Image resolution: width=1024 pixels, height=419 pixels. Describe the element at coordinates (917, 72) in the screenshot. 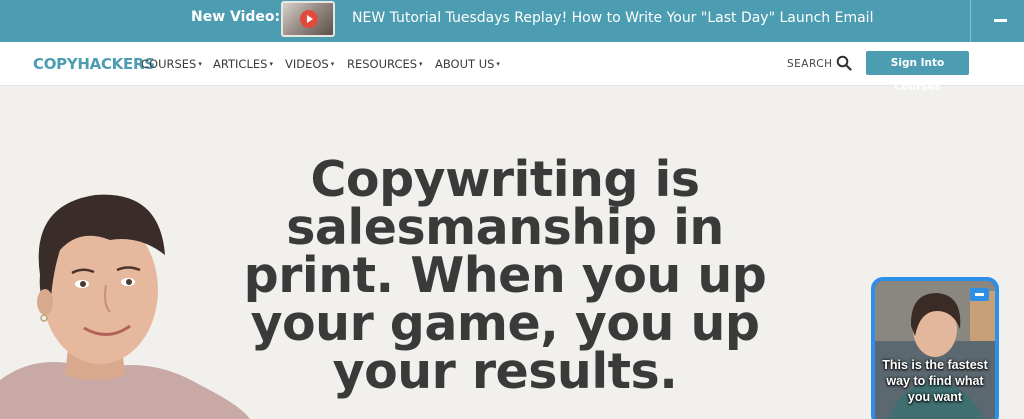

I see `sign-in-button: Sign Into Courses` at that location.